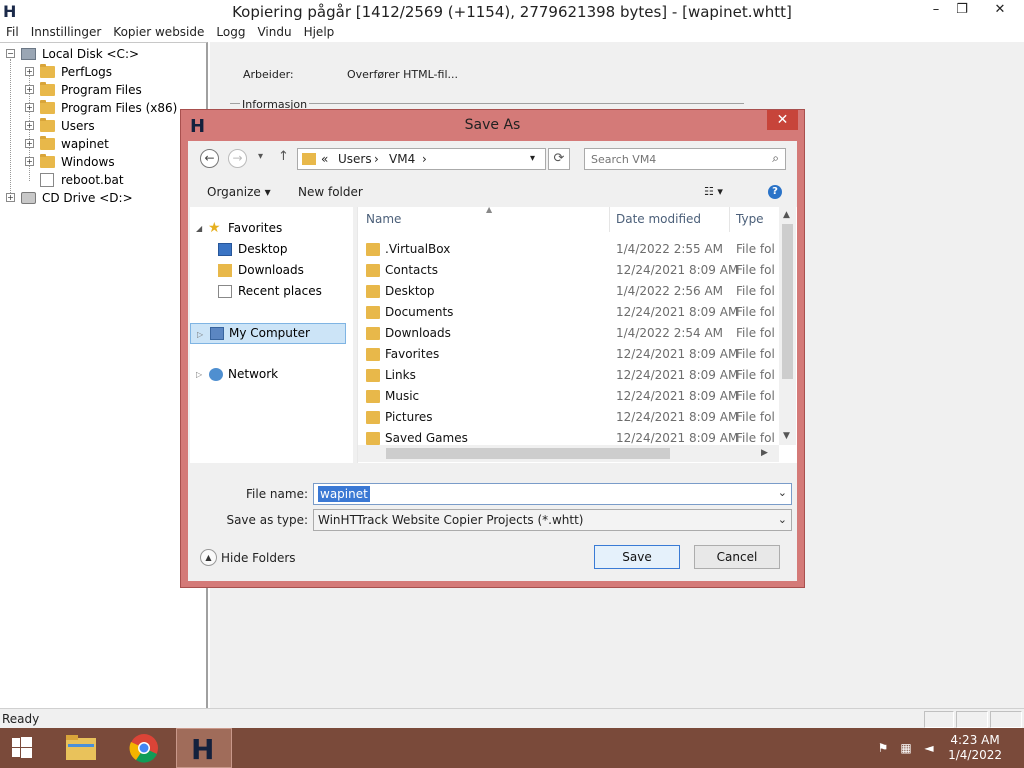 Image resolution: width=1024 pixels, height=768 pixels. Describe the element at coordinates (786, 436) in the screenshot. I see `scroll-down-icon: ▼` at that location.